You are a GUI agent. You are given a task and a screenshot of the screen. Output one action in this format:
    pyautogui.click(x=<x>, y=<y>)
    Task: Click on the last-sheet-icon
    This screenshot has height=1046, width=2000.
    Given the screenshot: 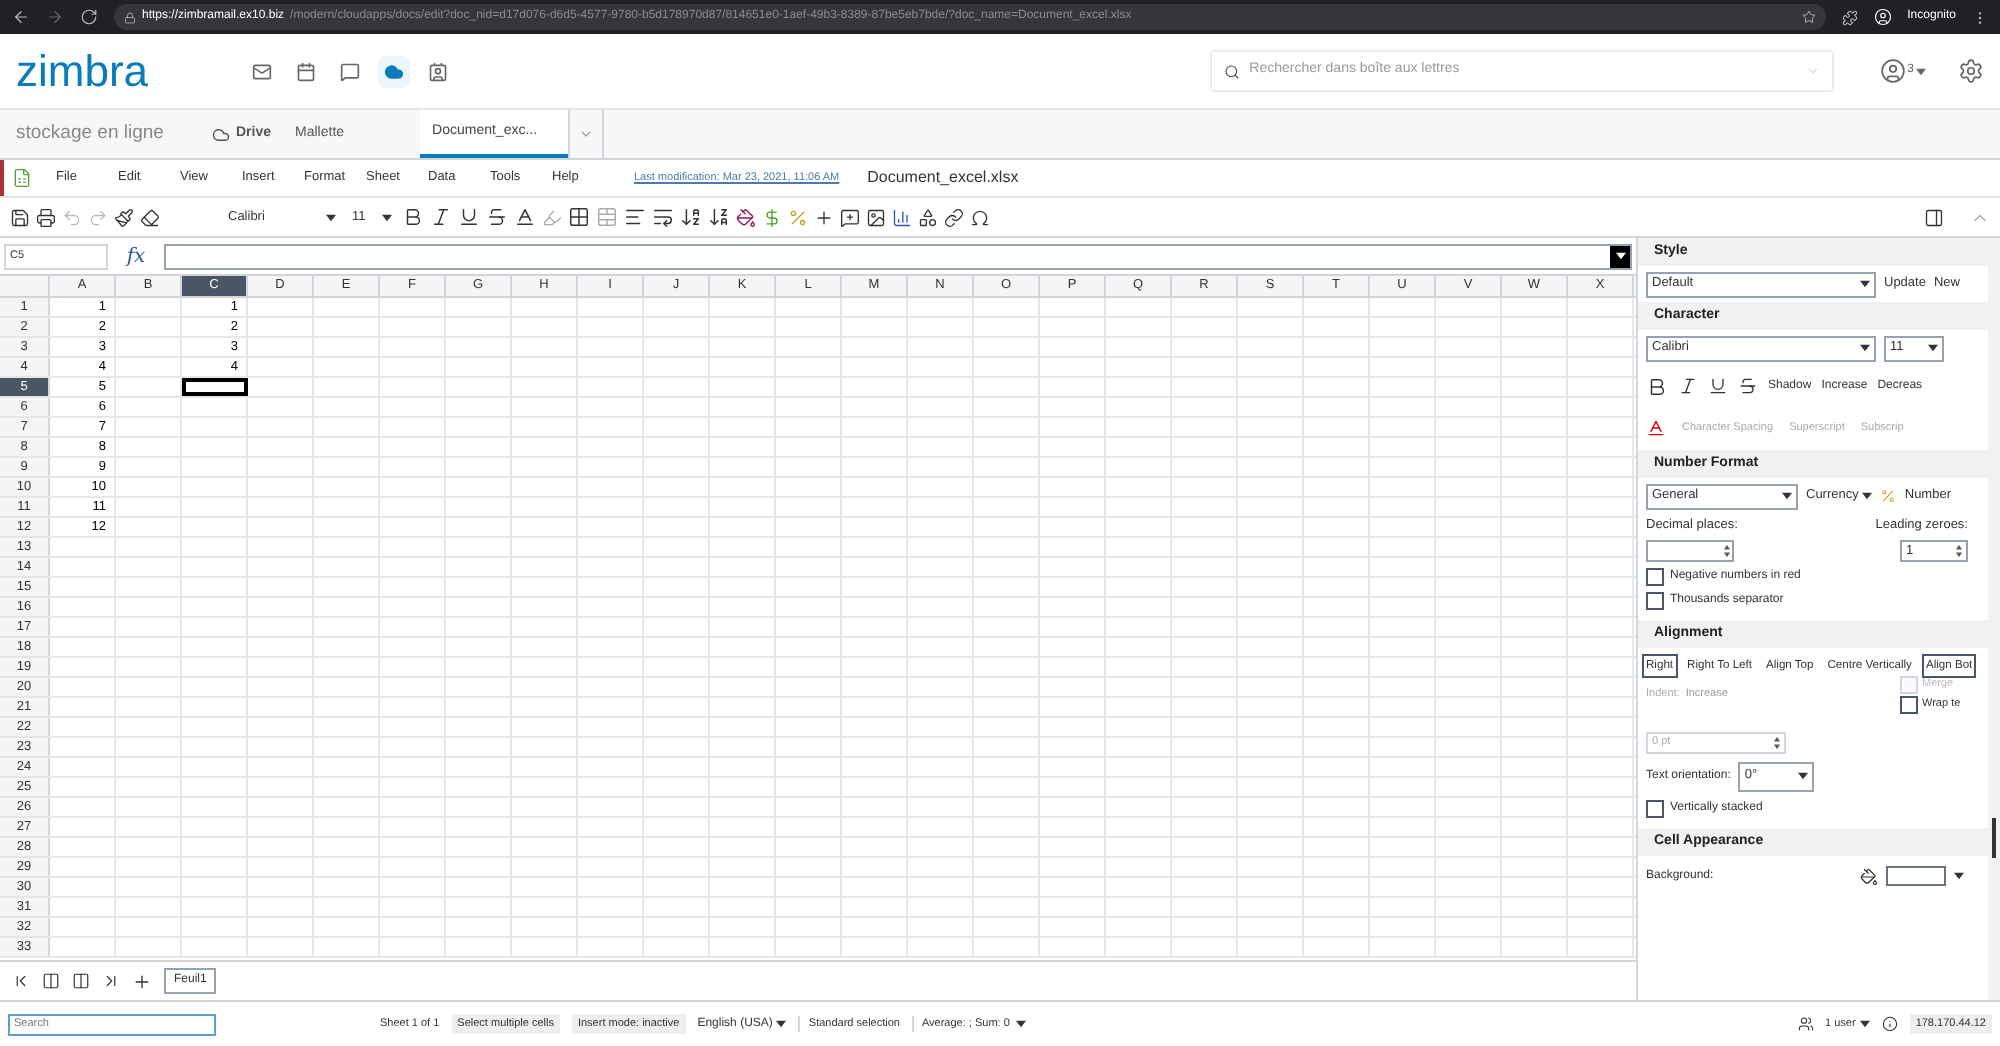 What is the action you would take?
    pyautogui.click(x=111, y=981)
    